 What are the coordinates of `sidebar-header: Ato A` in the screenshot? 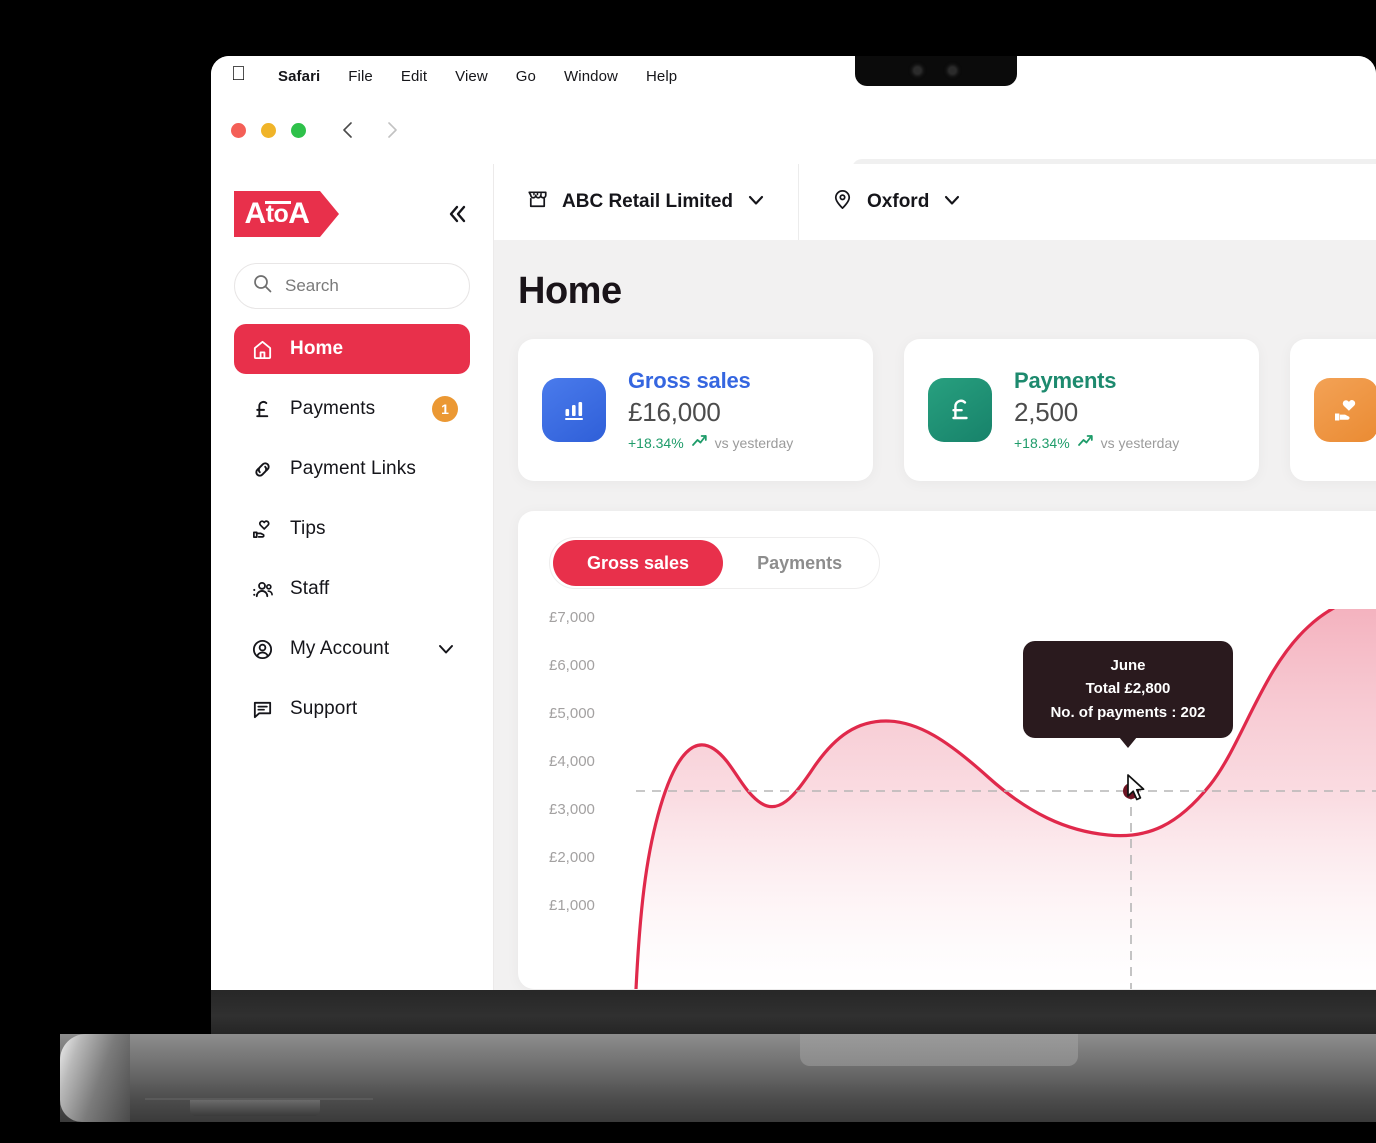 It's located at (352, 214).